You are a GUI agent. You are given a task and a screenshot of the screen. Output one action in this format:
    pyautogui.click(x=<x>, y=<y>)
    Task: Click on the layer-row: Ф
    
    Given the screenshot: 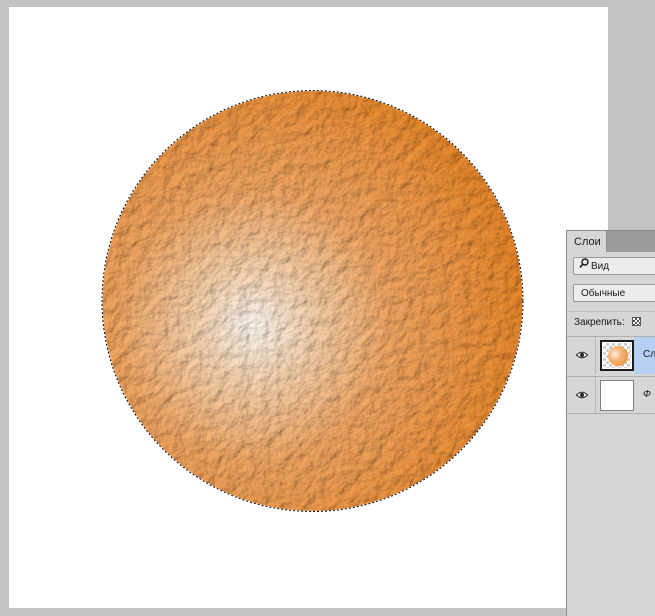 What is the action you would take?
    pyautogui.click(x=611, y=395)
    